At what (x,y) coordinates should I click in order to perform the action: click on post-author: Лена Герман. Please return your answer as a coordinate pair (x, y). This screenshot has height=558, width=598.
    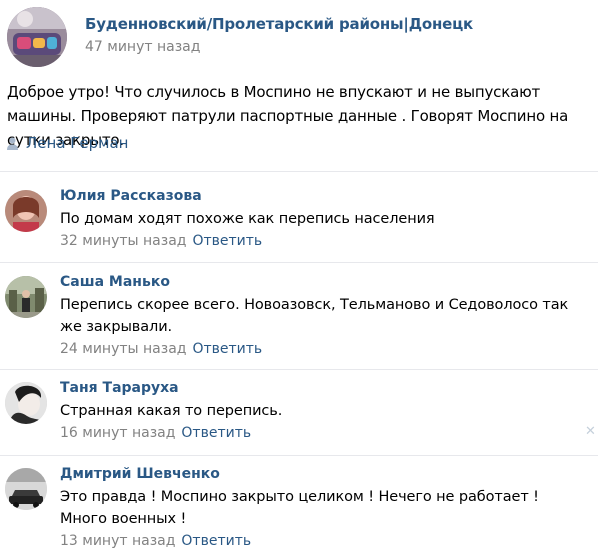
    Looking at the image, I should click on (68, 143).